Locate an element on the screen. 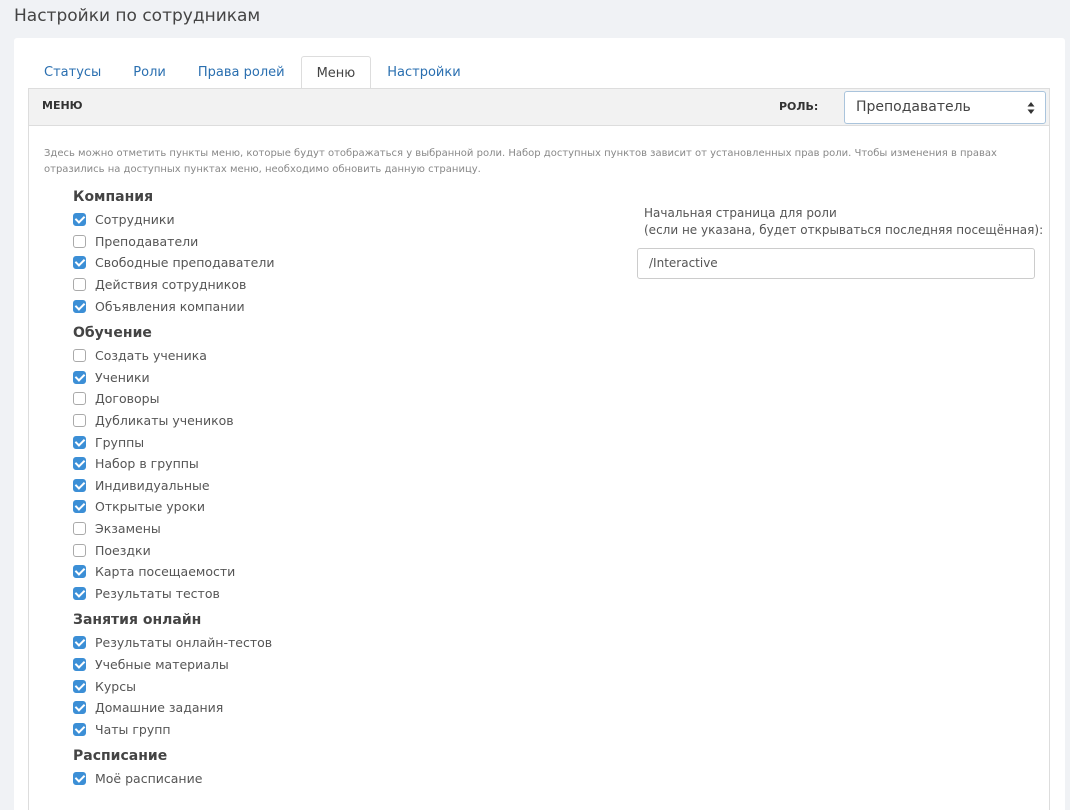 The width and height of the screenshot is (1070, 810). menu-item-label: Объявления компании is located at coordinates (170, 306).